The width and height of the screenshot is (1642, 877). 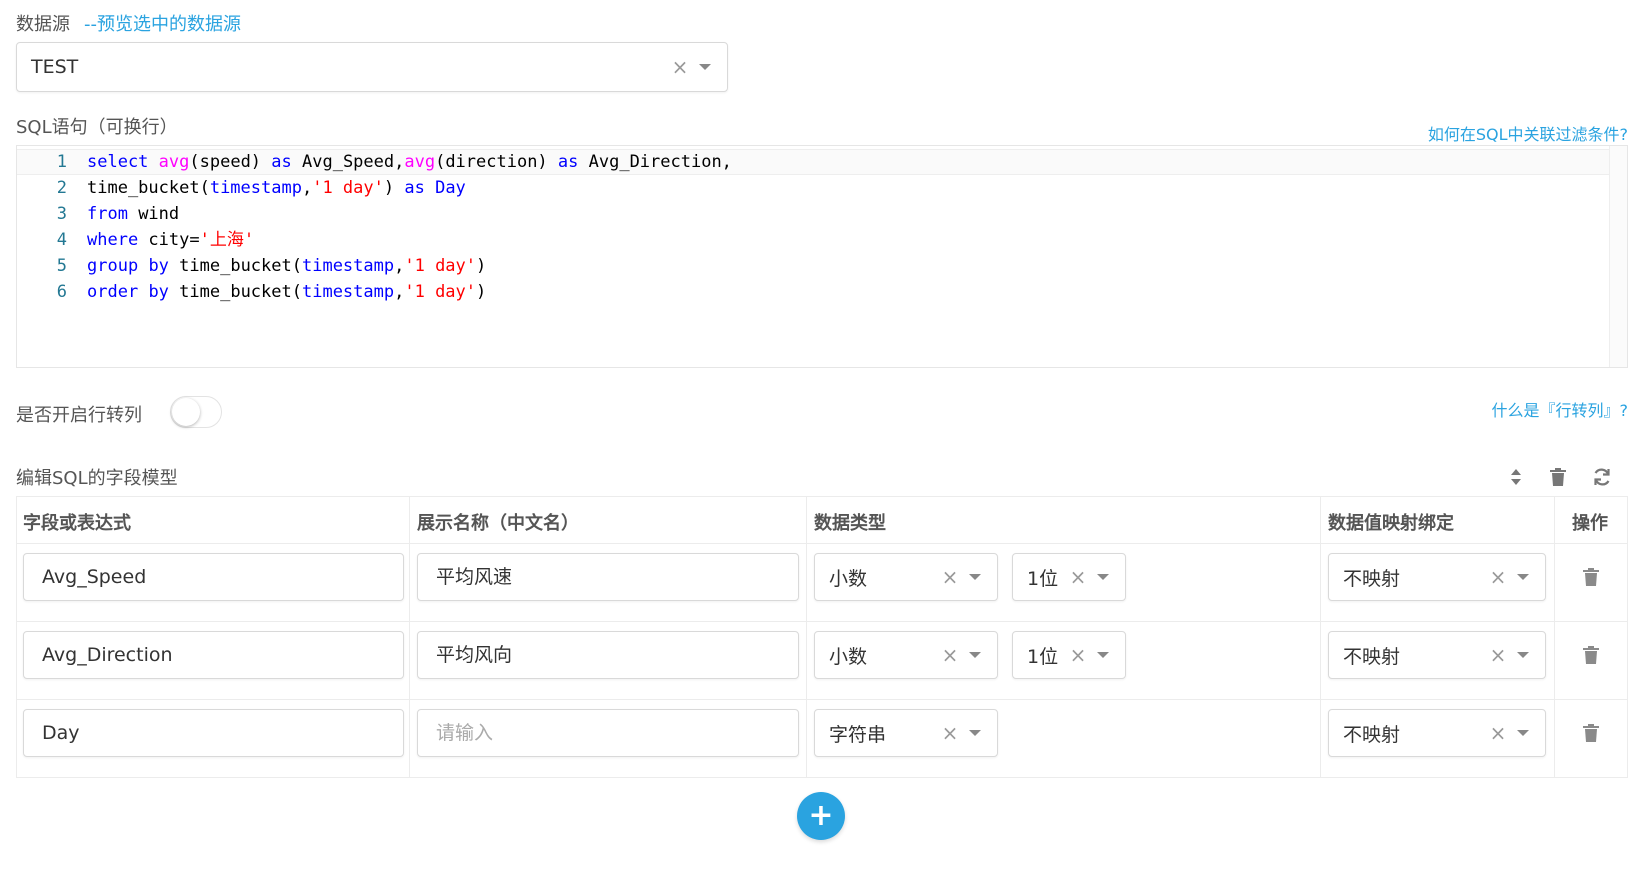 I want to click on add-field-button: +, so click(x=821, y=816).